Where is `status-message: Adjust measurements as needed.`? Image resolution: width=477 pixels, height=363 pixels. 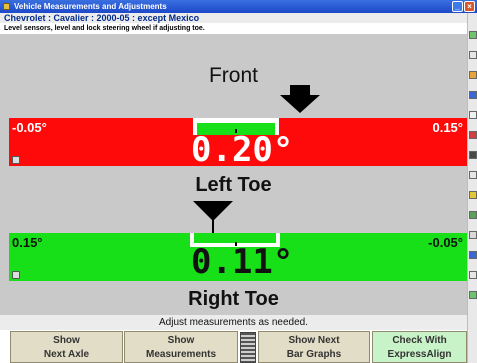 status-message: Adjust measurements as needed. is located at coordinates (233, 322).